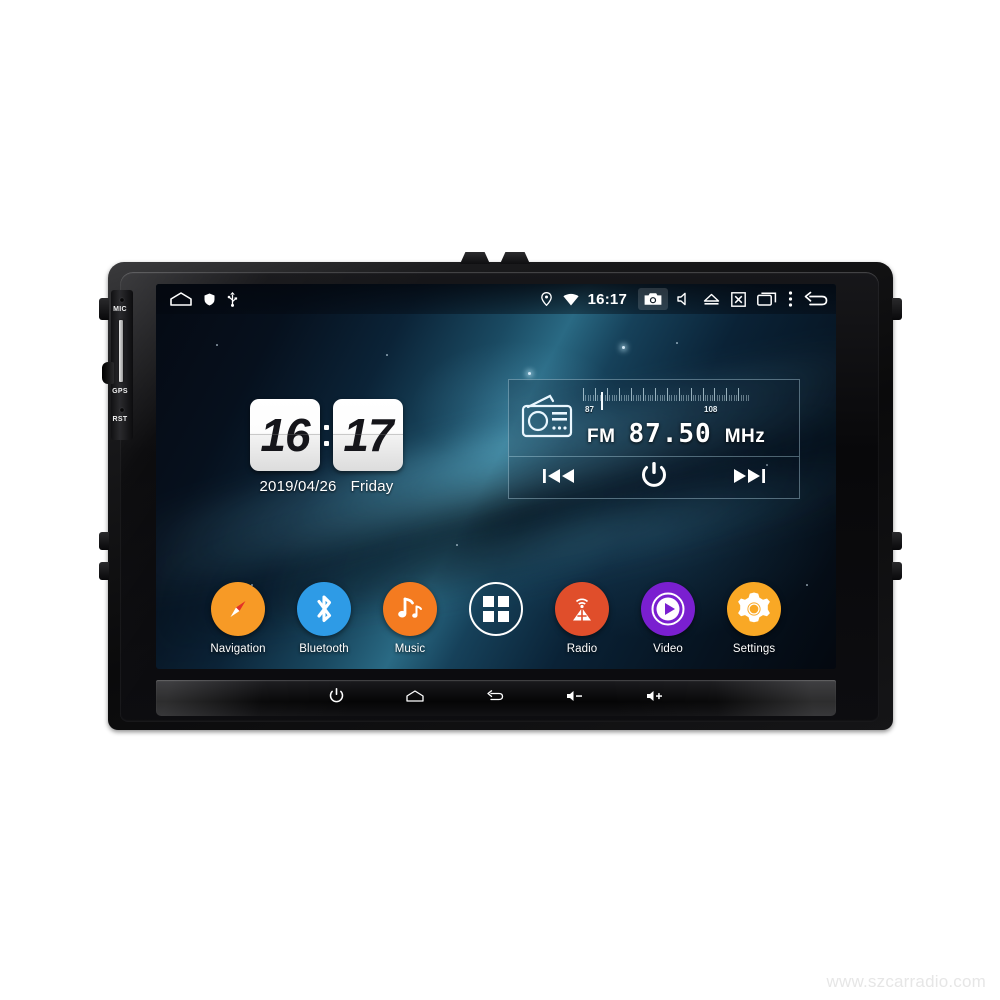 The height and width of the screenshot is (1000, 1000). I want to click on mount-ear-left-top, so click(104, 309).